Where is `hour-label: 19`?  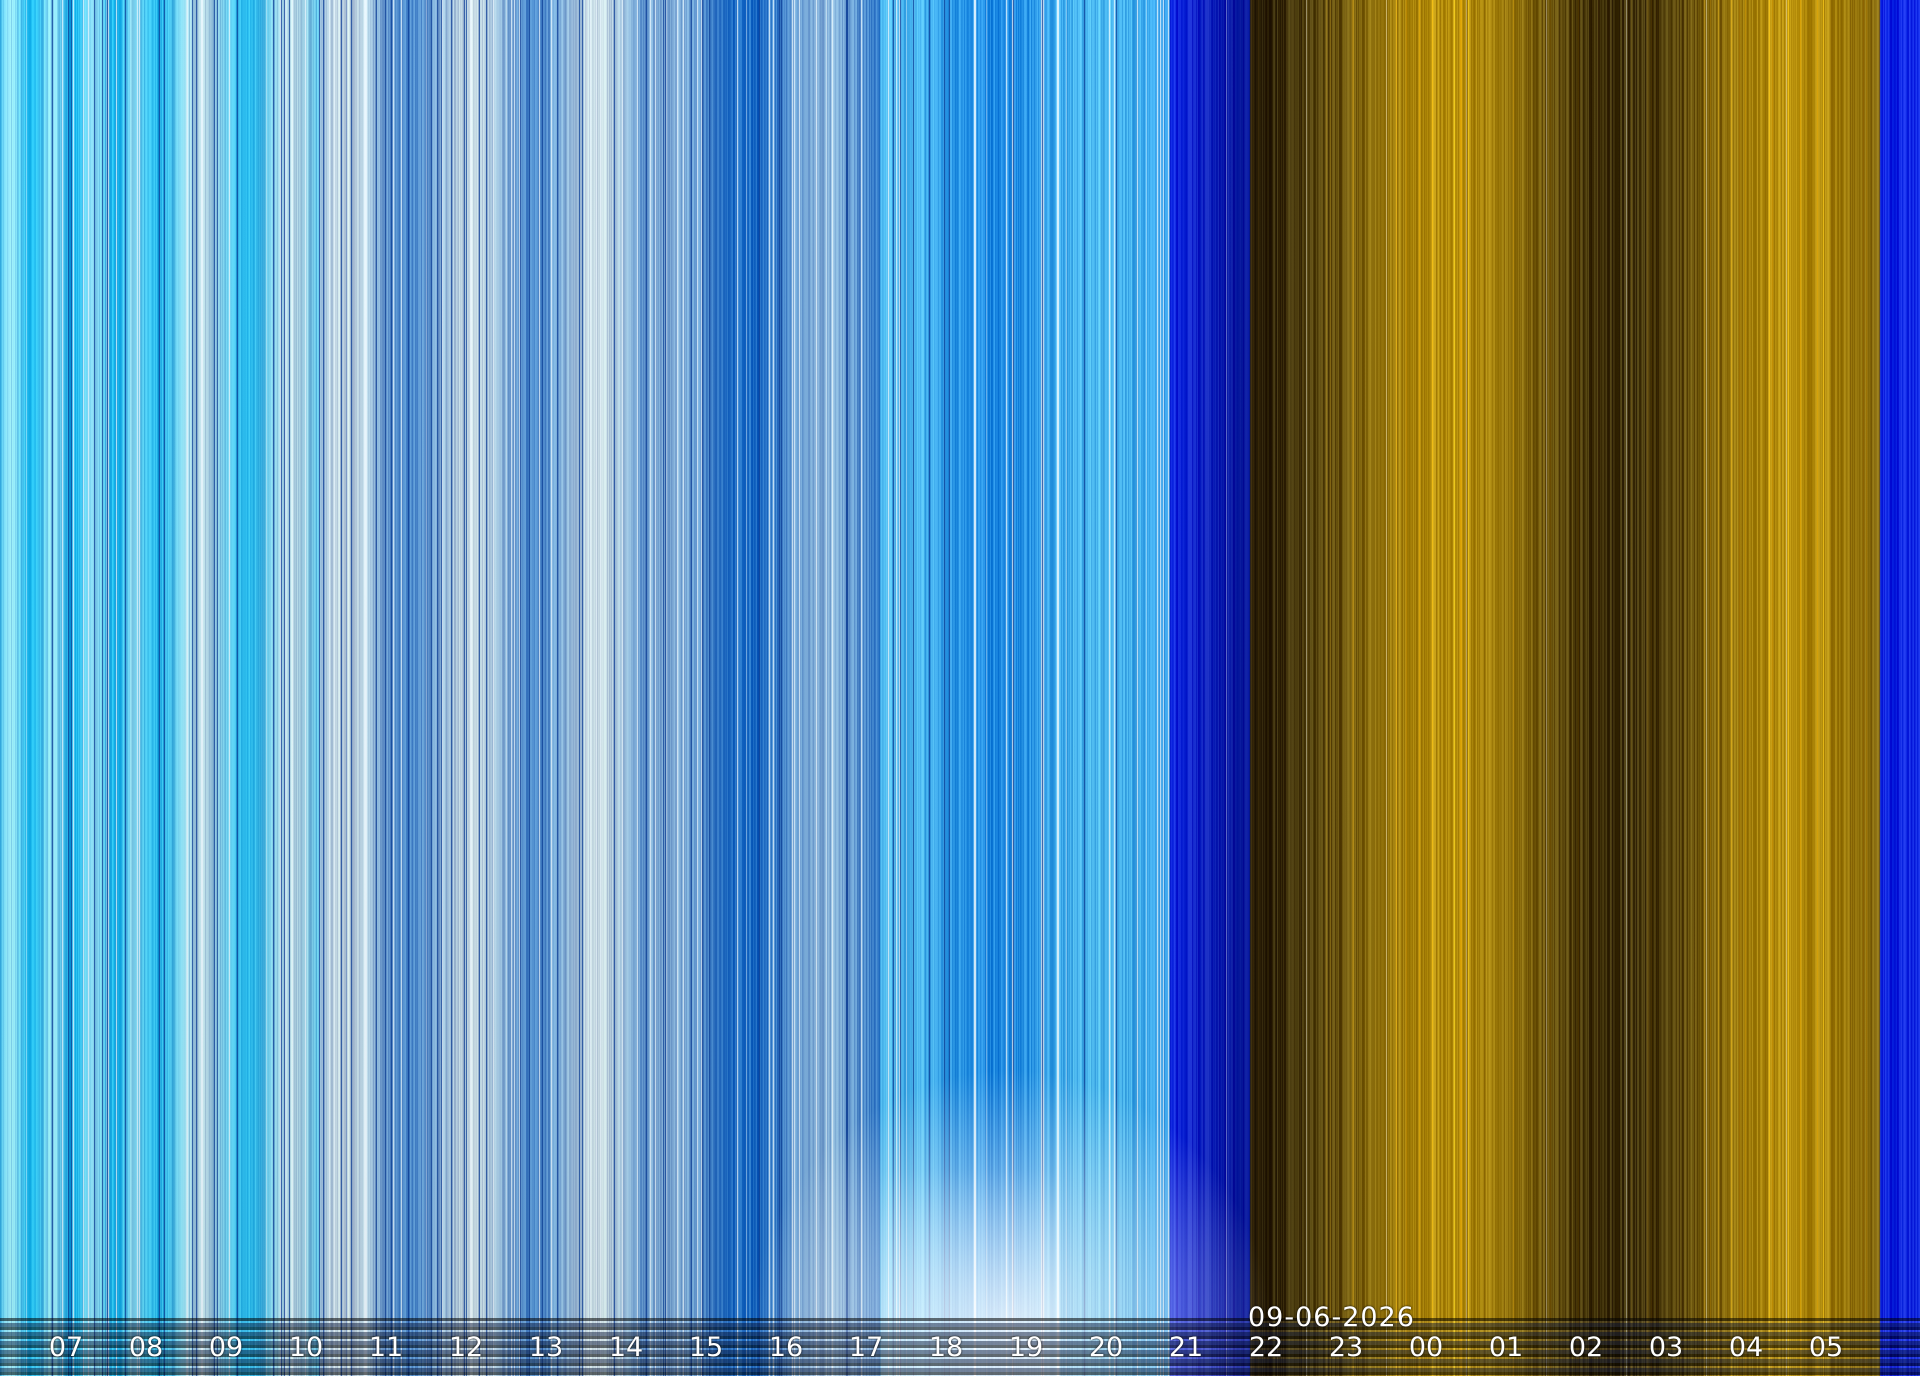
hour-label: 19 is located at coordinates (1026, 1347).